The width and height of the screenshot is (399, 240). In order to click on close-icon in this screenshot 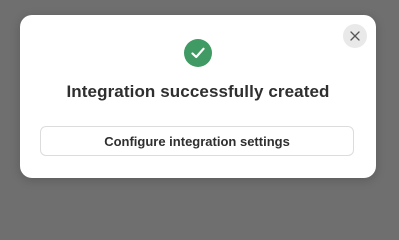, I will do `click(355, 36)`.